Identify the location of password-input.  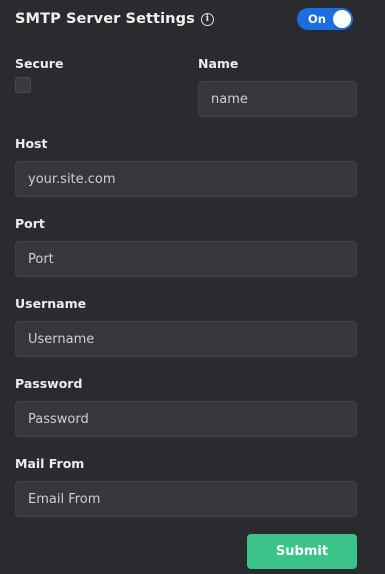
(186, 419).